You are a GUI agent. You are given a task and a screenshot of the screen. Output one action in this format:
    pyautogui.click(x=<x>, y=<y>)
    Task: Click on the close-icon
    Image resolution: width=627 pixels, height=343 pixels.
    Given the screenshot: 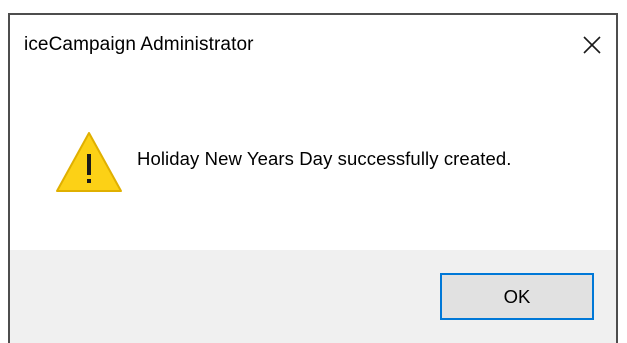 What is the action you would take?
    pyautogui.click(x=592, y=45)
    